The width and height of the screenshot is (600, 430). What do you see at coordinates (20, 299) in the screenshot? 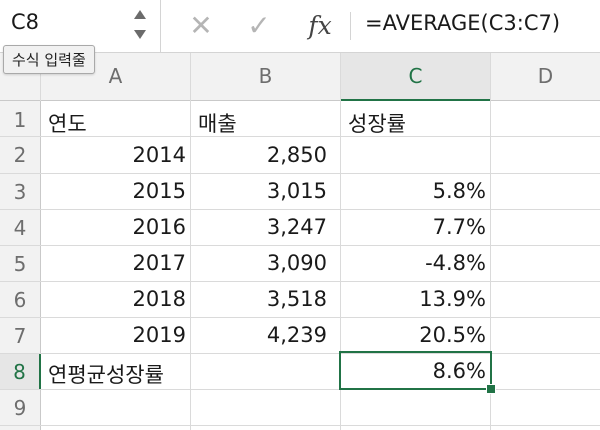
I see `row-header-6: 6` at bounding box center [20, 299].